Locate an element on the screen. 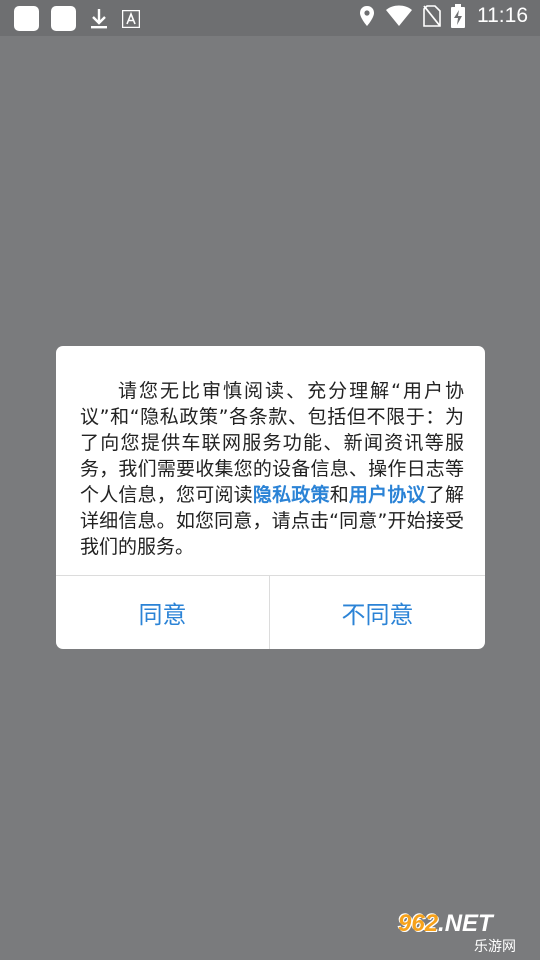 The image size is (540, 960). watermark-subtitle: 乐游网 is located at coordinates (495, 947).